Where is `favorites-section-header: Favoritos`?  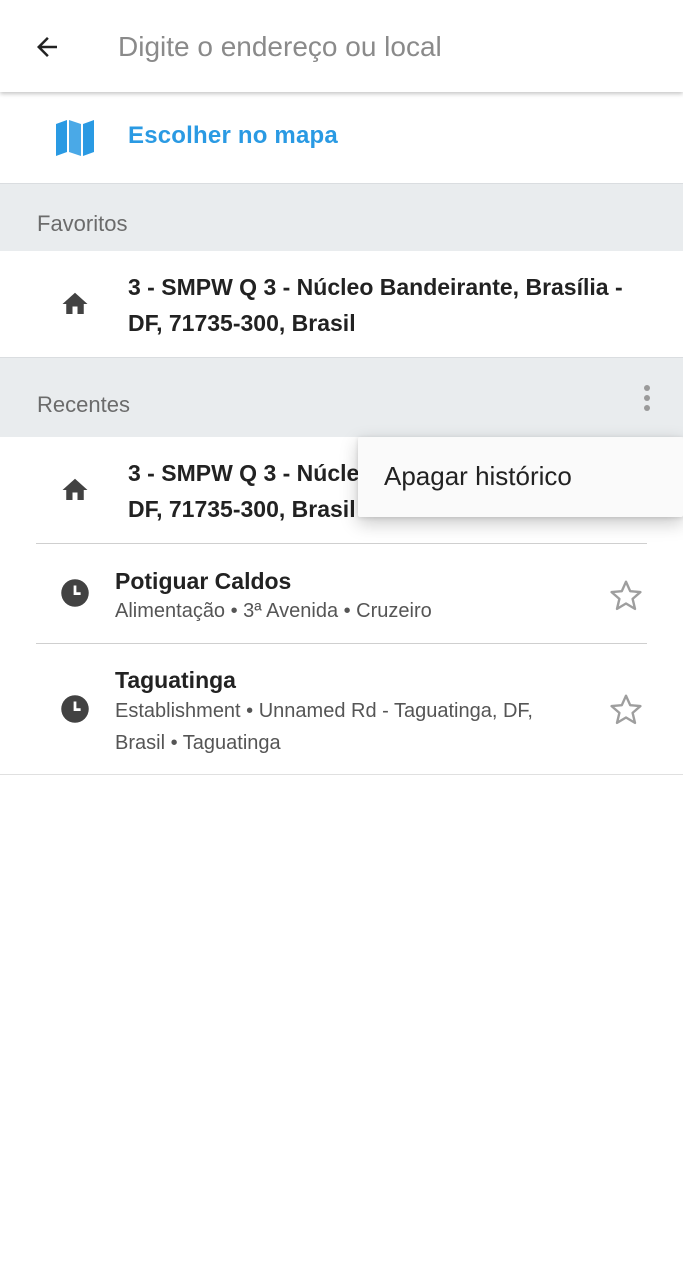
favorites-section-header: Favoritos is located at coordinates (341, 217).